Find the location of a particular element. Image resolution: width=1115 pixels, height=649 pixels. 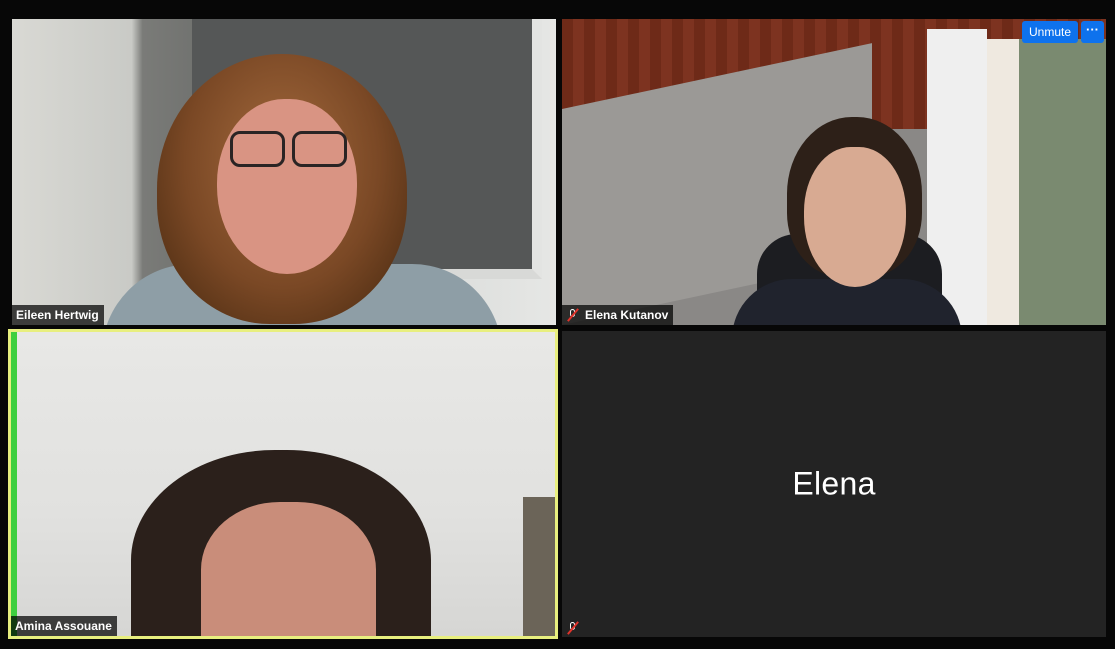

participant-name-label: Elena Kutanov is located at coordinates (618, 315).